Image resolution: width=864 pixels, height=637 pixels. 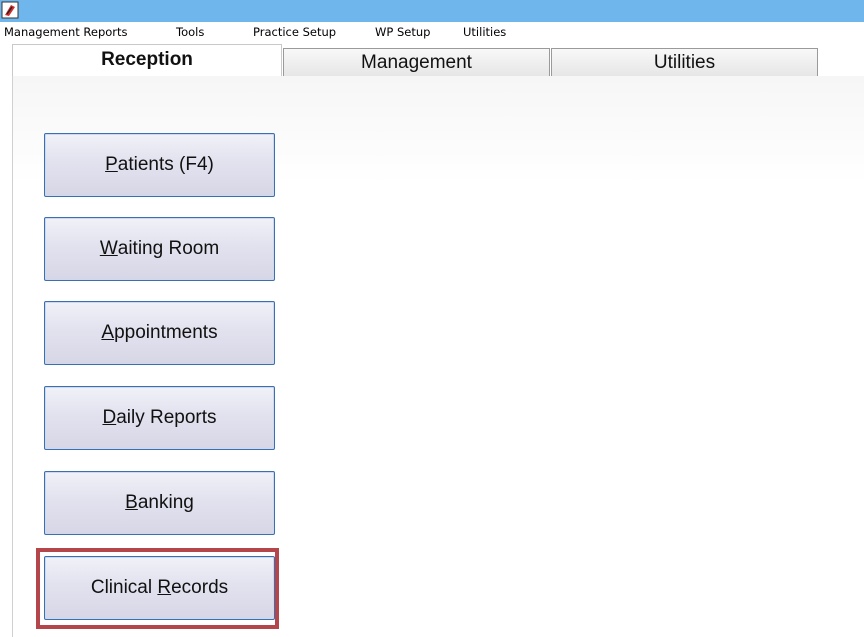 What do you see at coordinates (147, 60) in the screenshot?
I see `tab-reception: Reception` at bounding box center [147, 60].